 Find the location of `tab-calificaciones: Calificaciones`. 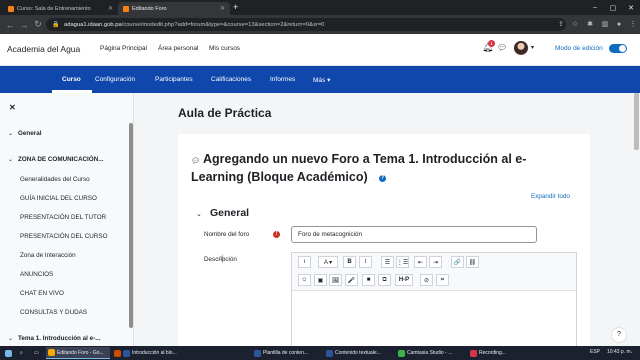

tab-calificaciones: Calificaciones is located at coordinates (231, 79).